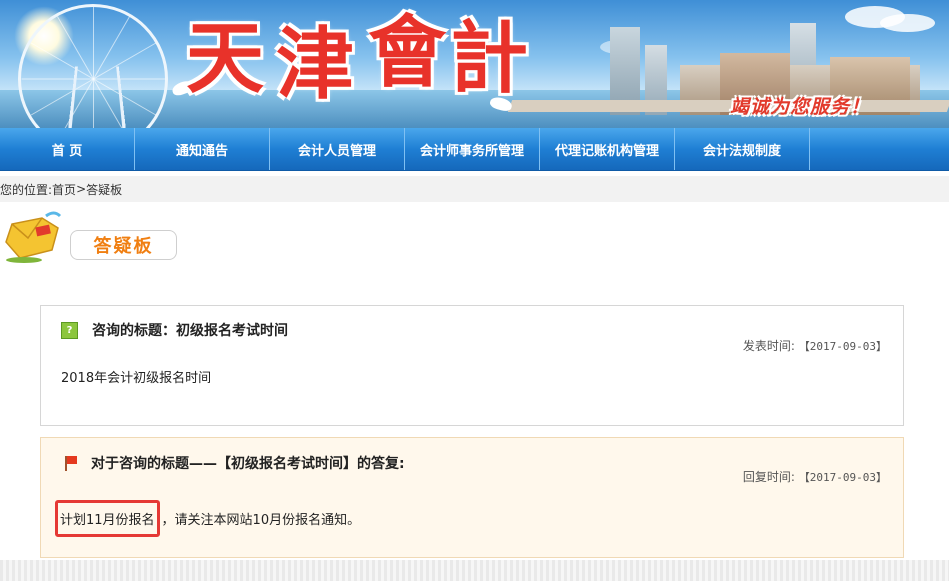  I want to click on question-date: 发表时间: 【2017-09-03】, so click(815, 345).